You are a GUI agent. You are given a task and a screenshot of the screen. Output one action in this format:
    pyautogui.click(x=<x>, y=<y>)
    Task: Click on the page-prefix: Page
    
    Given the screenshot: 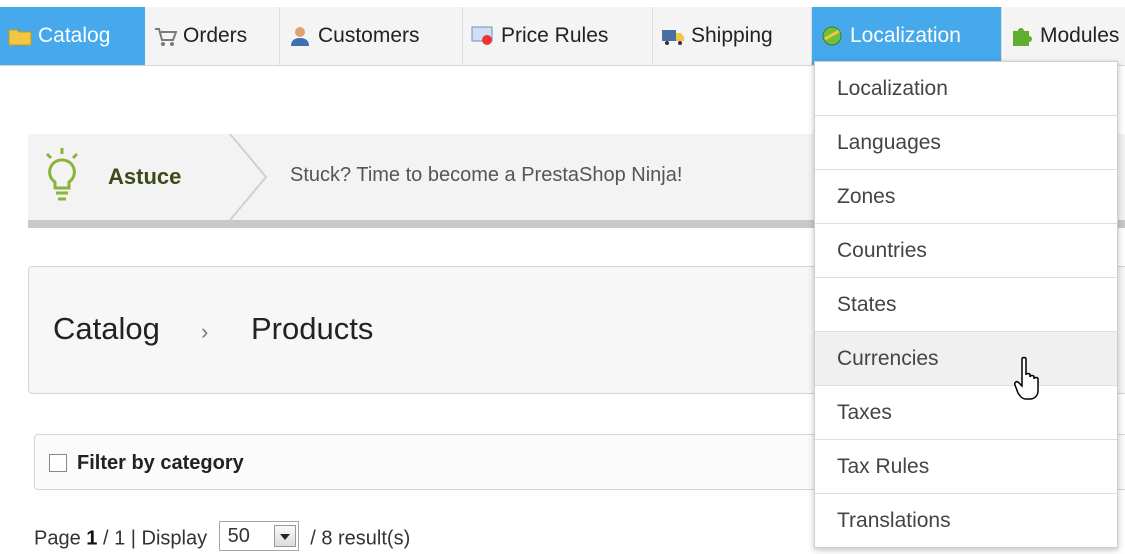 What is the action you would take?
    pyautogui.click(x=57, y=538)
    